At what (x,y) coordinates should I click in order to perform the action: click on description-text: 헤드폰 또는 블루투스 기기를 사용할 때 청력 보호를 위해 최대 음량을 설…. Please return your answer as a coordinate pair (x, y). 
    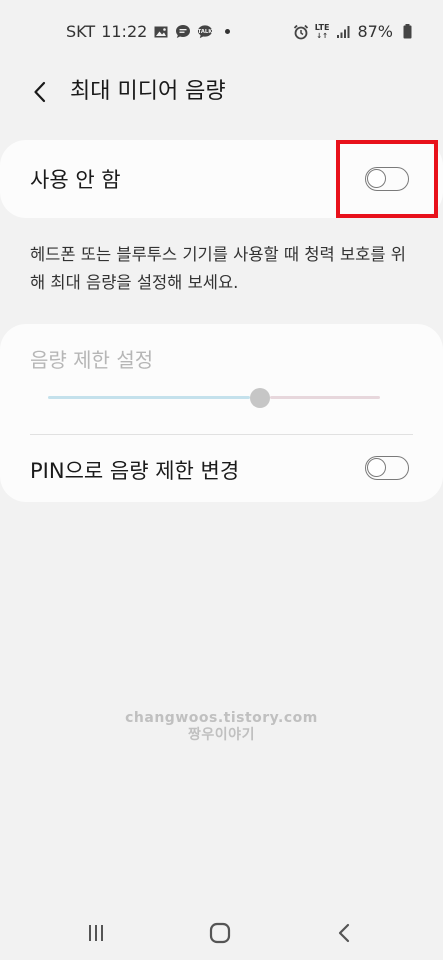
    Looking at the image, I should click on (218, 268).